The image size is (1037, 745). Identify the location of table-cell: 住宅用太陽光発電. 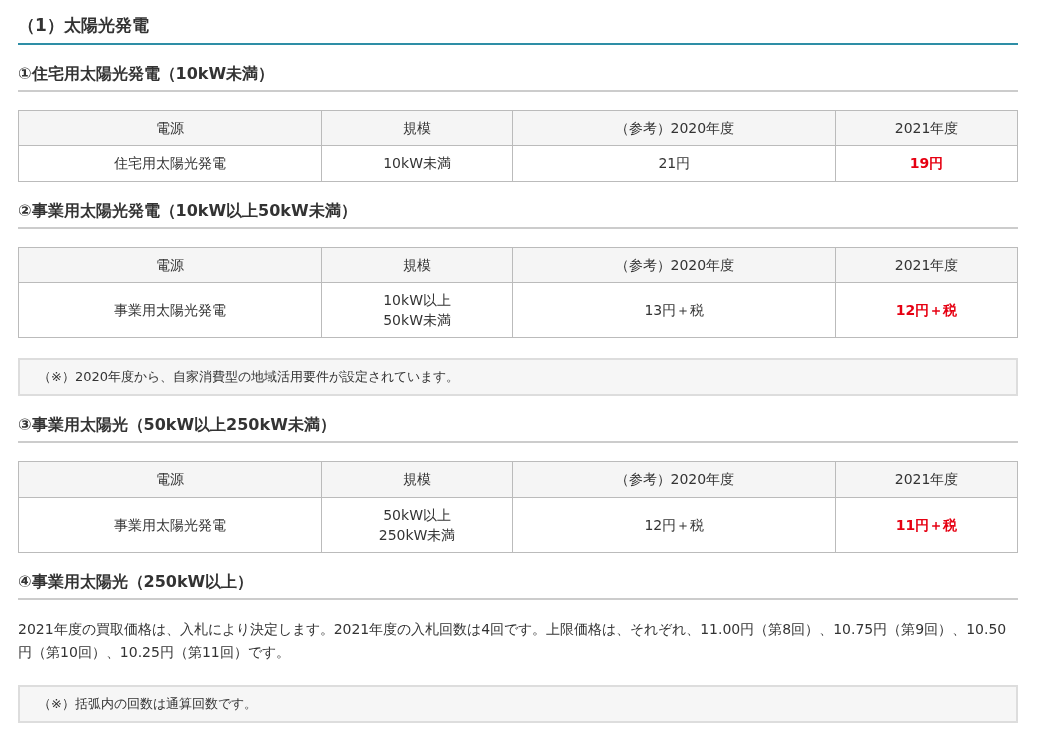
(170, 163).